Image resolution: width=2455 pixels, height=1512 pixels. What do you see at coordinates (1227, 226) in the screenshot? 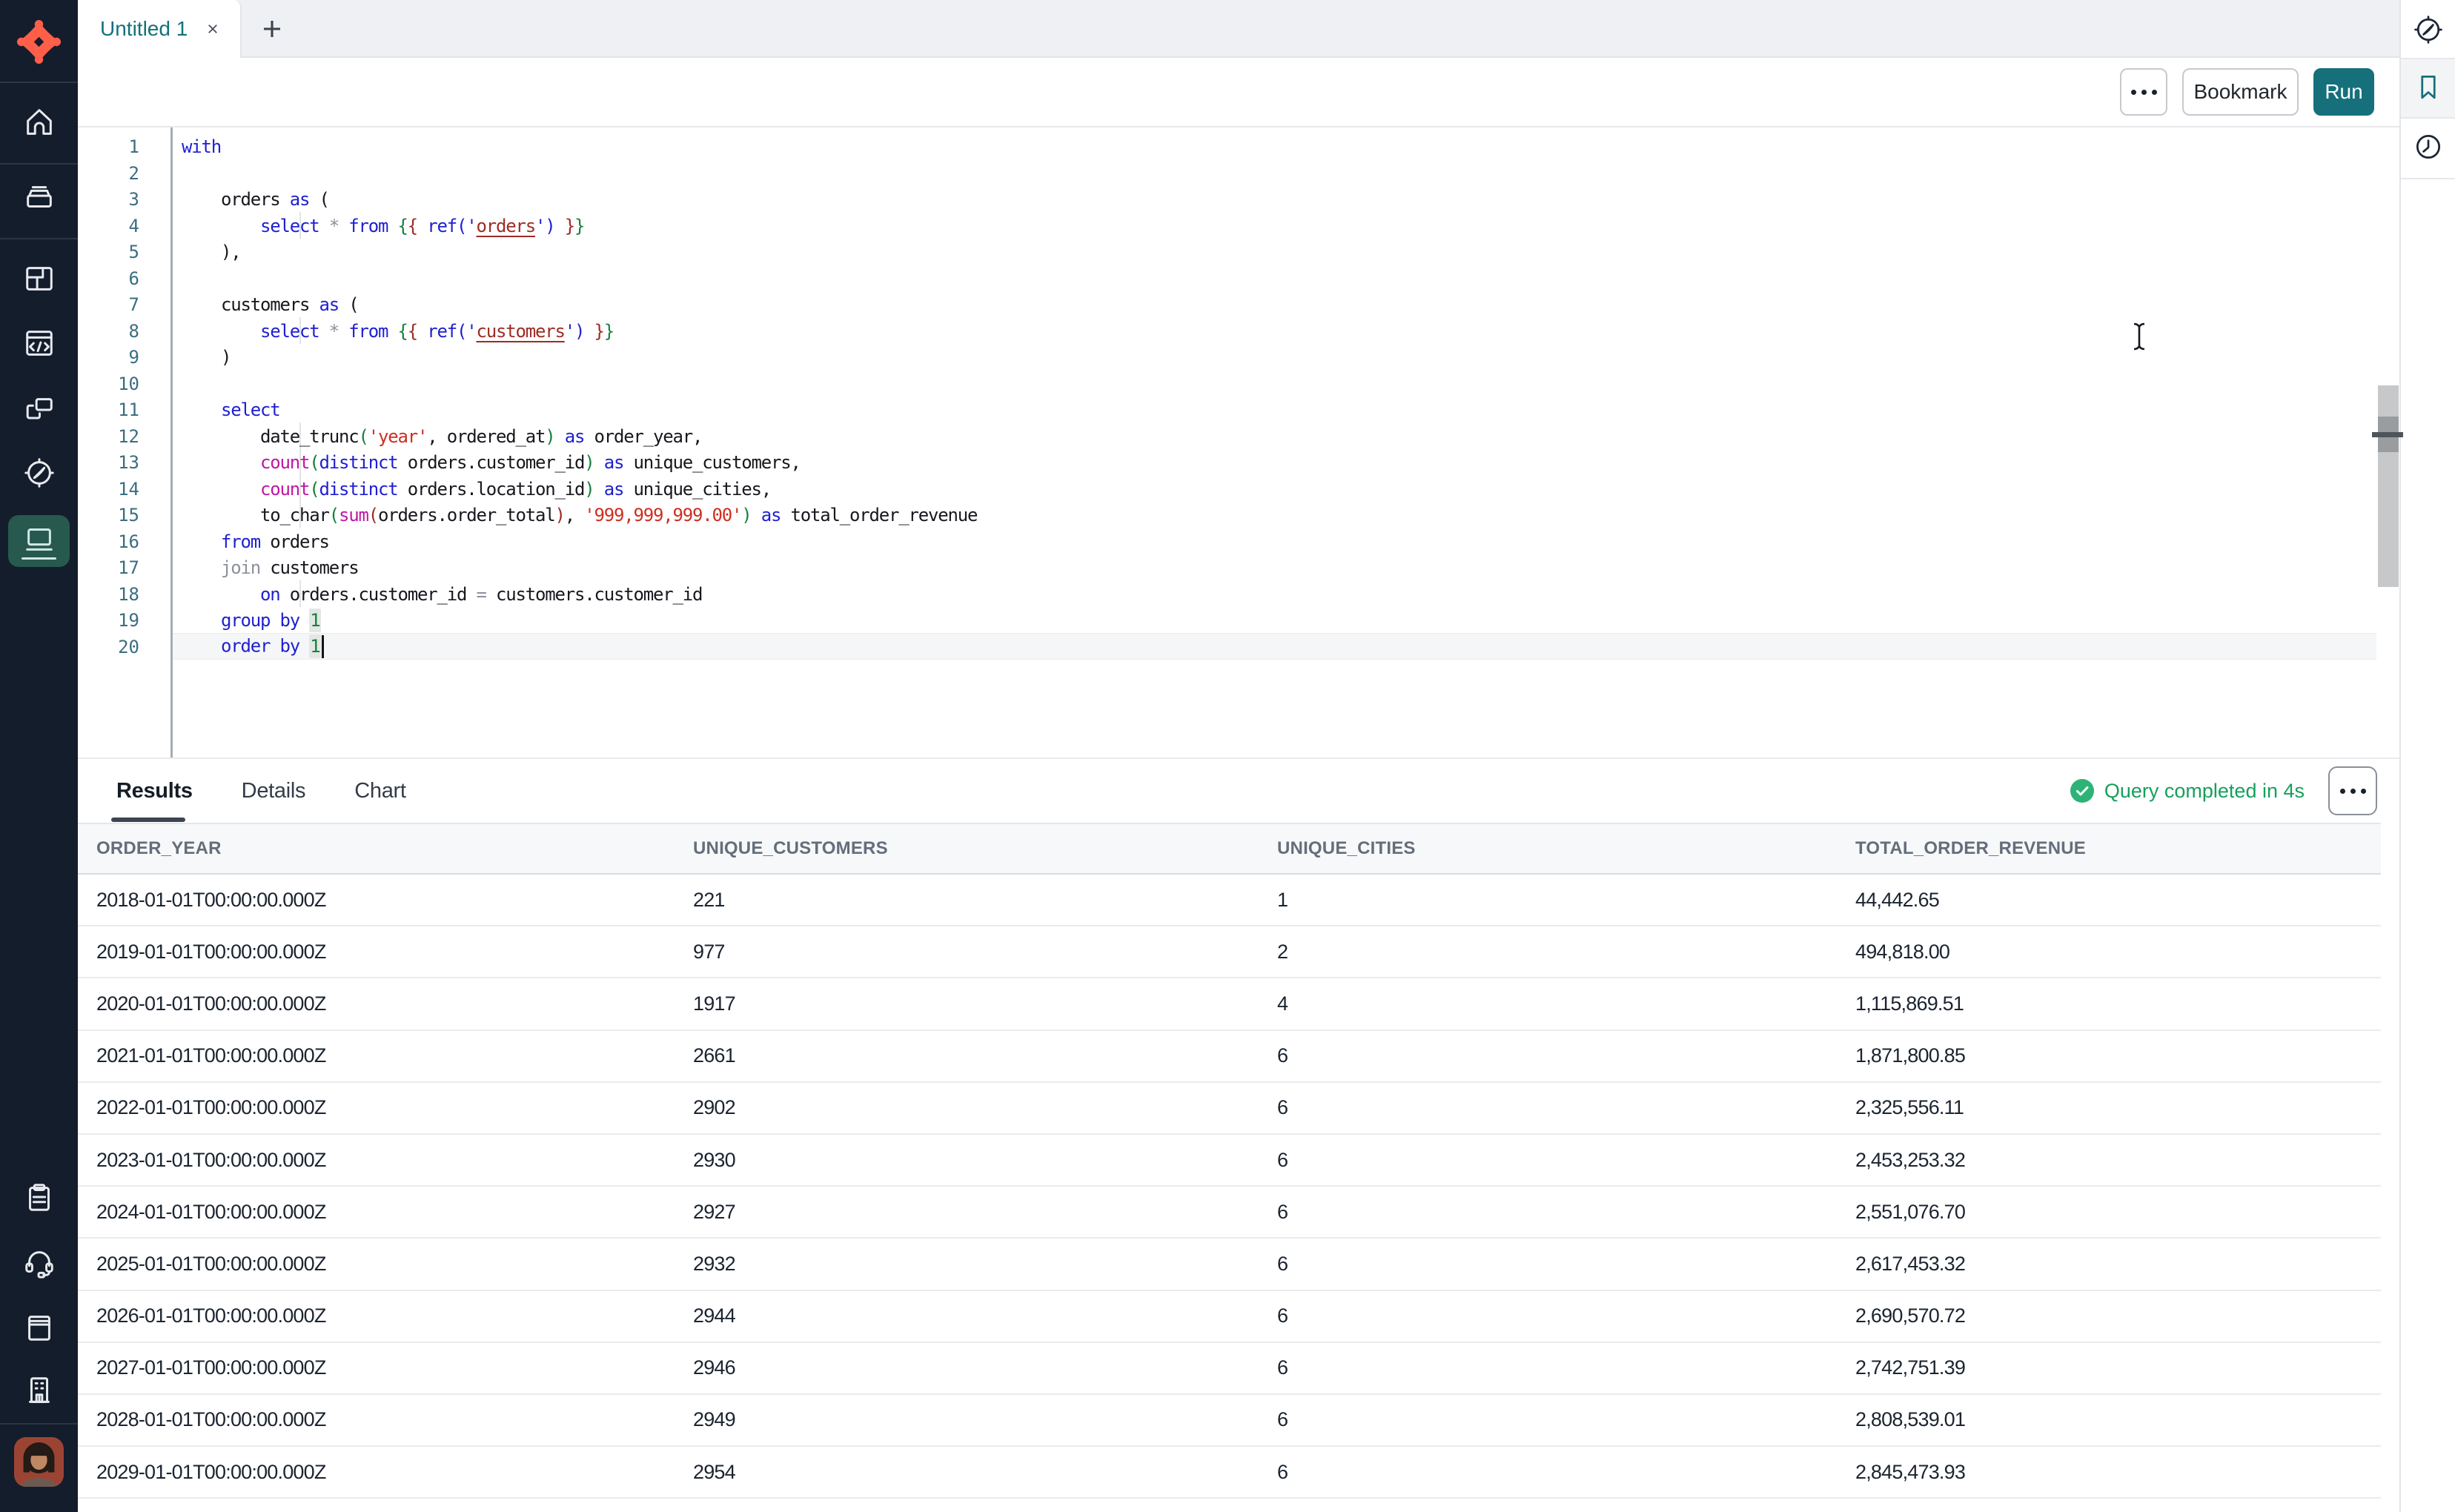
I see `code-line-4: 4 select * from {{ ref('orders') }}` at bounding box center [1227, 226].